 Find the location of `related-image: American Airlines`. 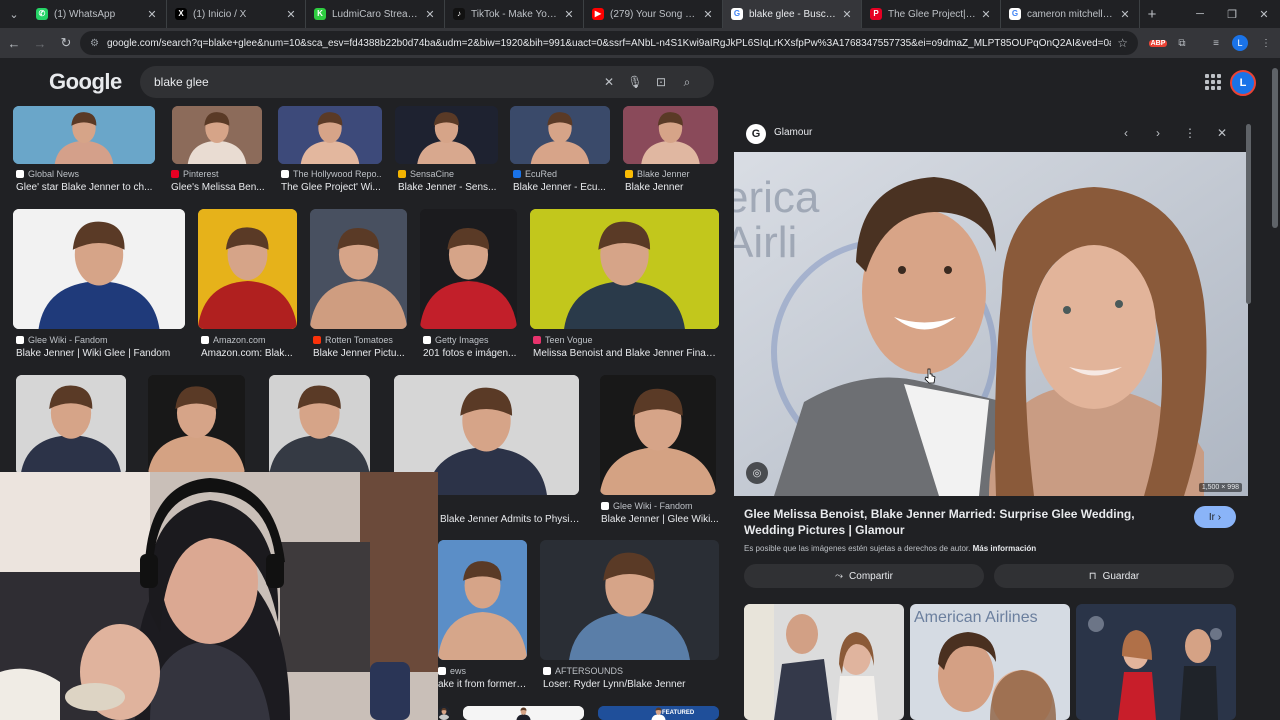

related-image: American Airlines is located at coordinates (990, 662).